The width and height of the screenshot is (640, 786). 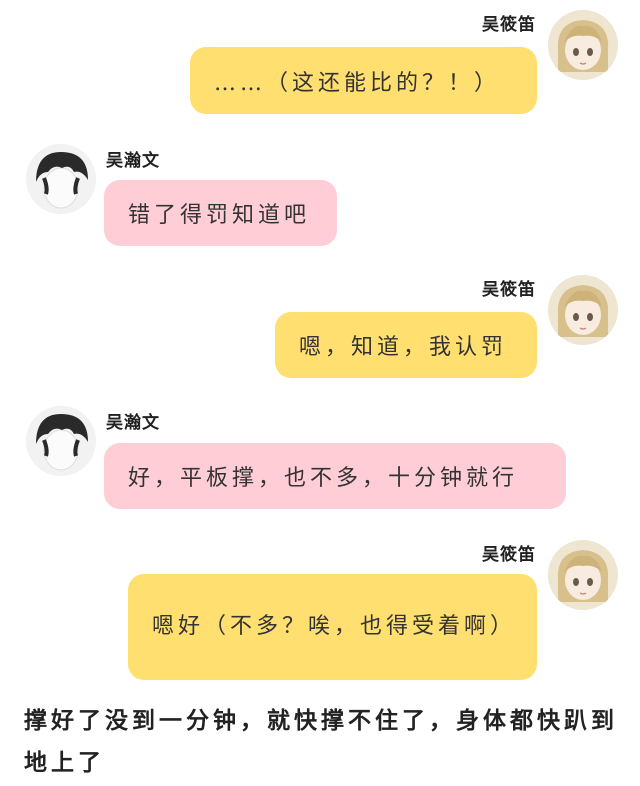 I want to click on chat-bubble: 好，平板撑，也不多，十分钟就行, so click(x=335, y=476).